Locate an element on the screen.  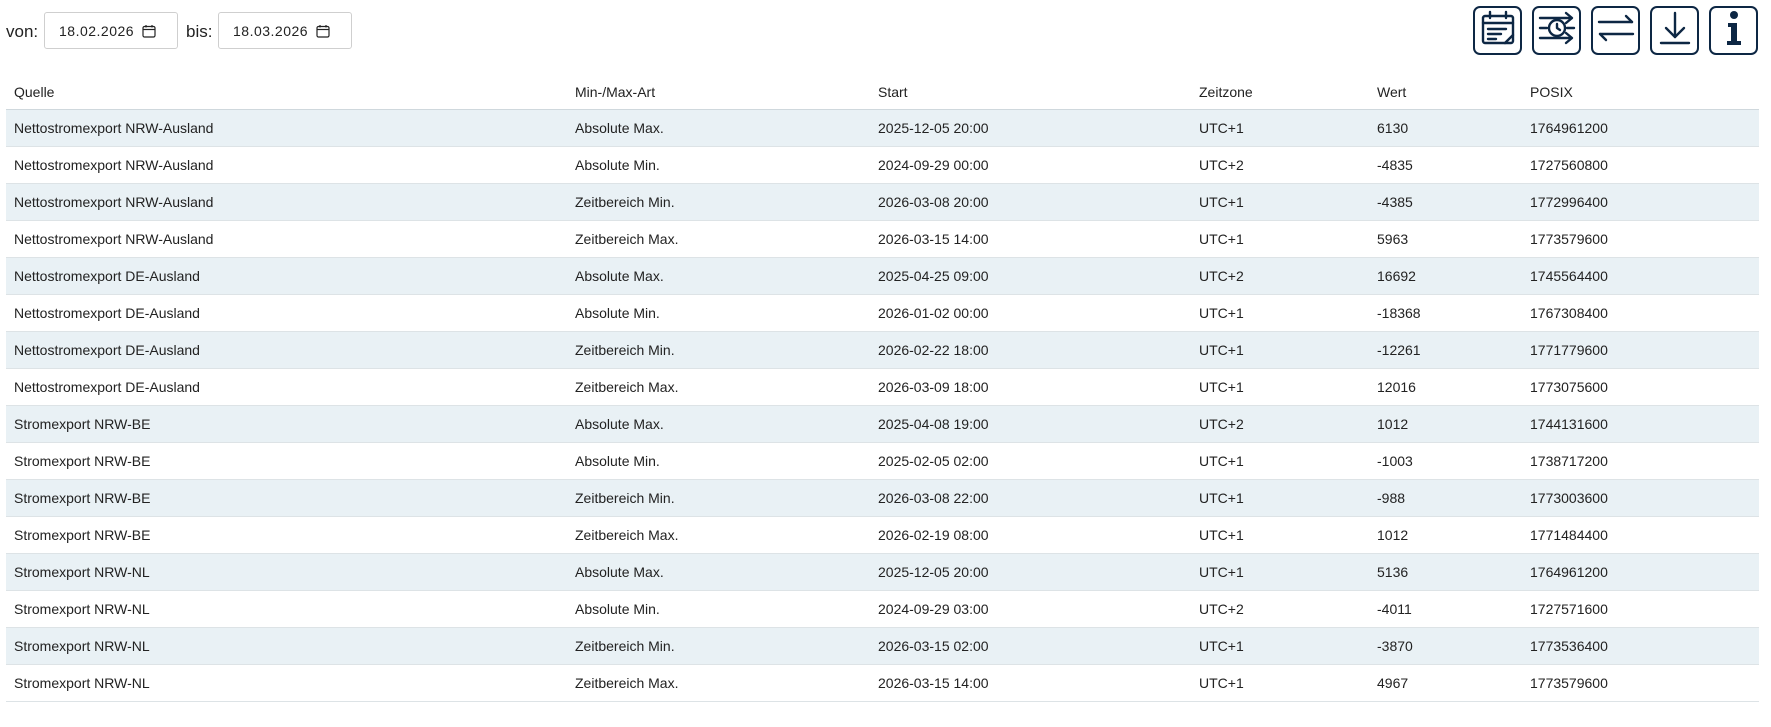
calendar-edit-icon is located at coordinates (1498, 30).